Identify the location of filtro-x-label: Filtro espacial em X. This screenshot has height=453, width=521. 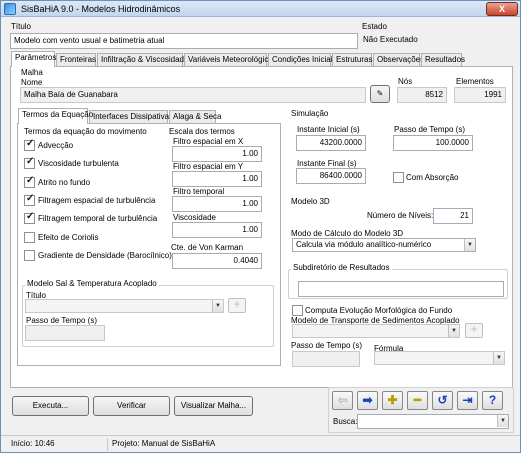
(208, 141).